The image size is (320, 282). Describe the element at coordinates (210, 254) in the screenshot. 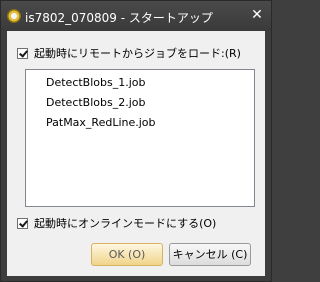

I see `cancel-button: キャンセル (C)` at that location.